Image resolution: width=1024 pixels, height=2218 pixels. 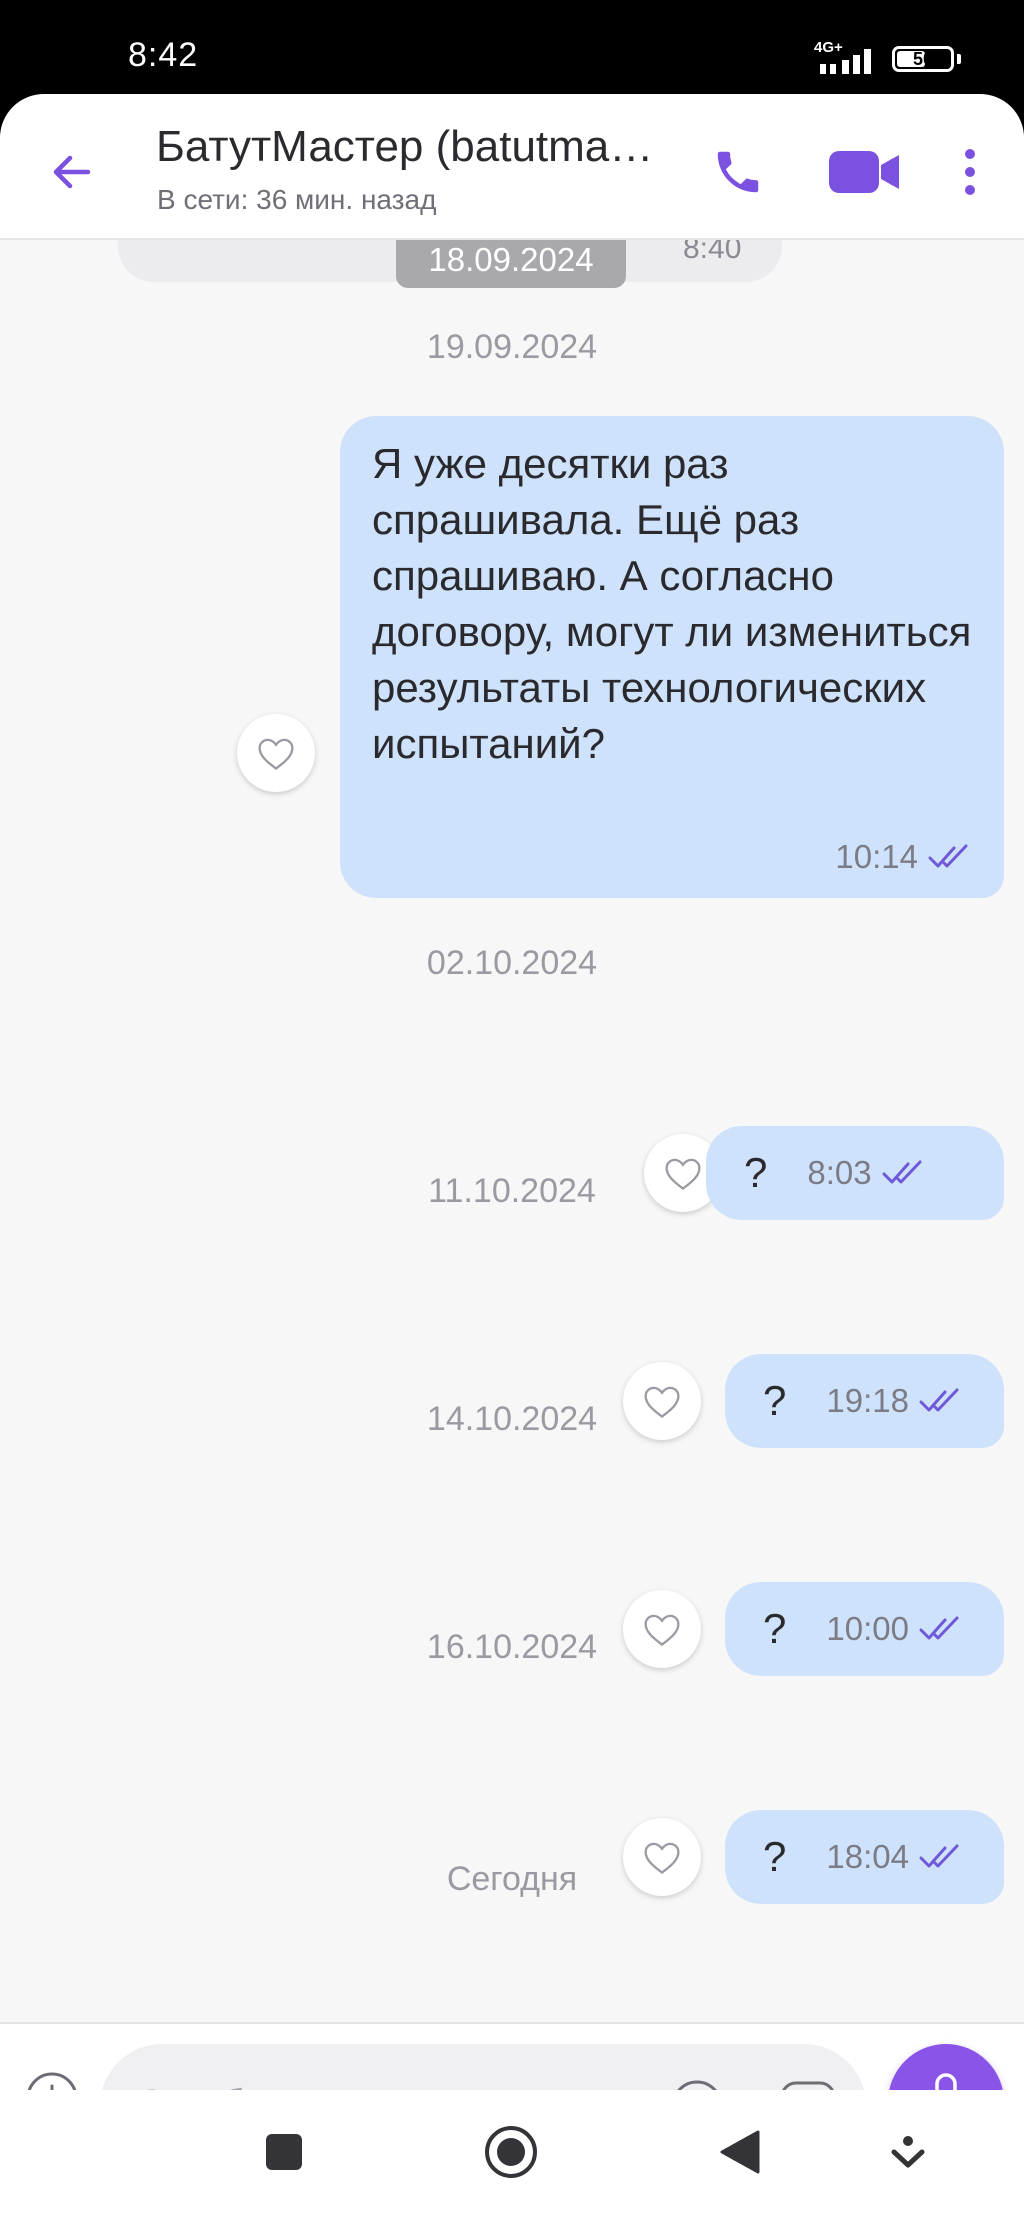 I want to click on home-button, so click(x=511, y=2152).